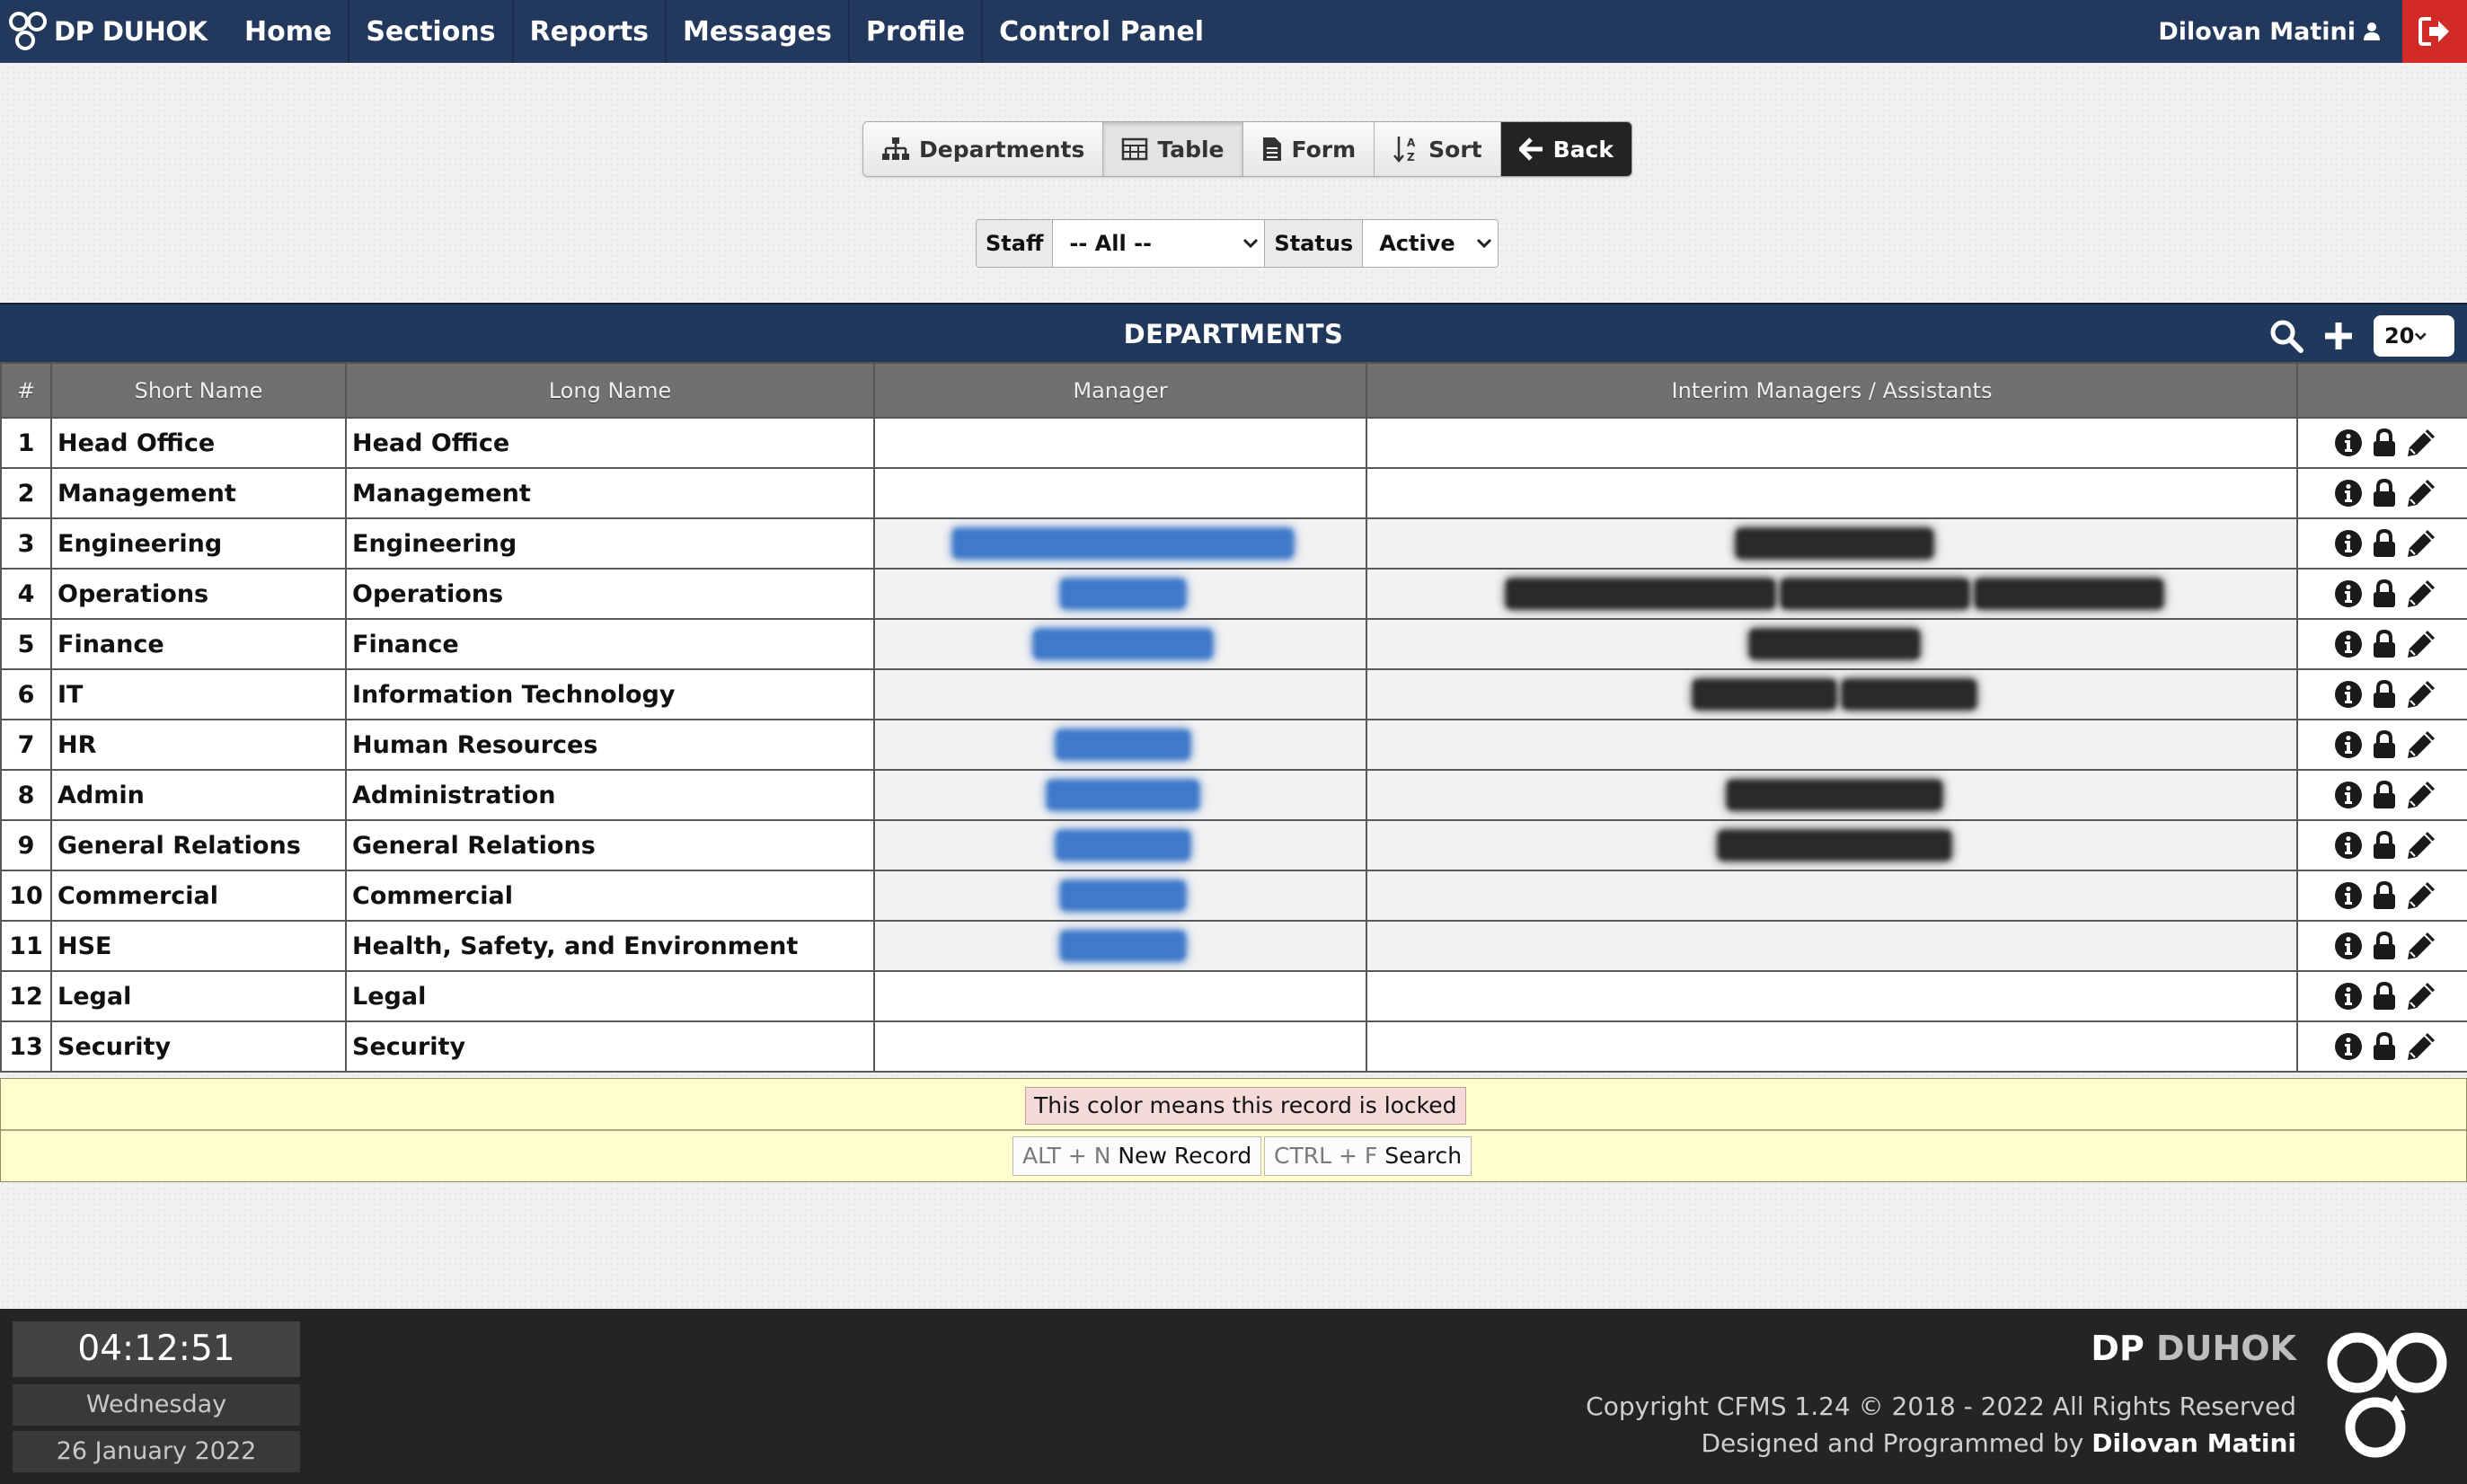  I want to click on new-record-shortcut: ALT + N New Record, so click(1137, 1156).